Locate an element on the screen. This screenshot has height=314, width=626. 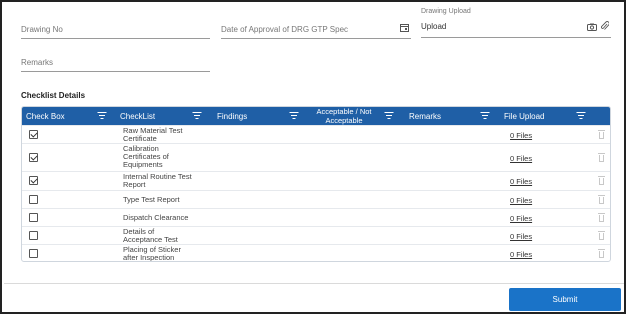
camera-icon is located at coordinates (592, 28).